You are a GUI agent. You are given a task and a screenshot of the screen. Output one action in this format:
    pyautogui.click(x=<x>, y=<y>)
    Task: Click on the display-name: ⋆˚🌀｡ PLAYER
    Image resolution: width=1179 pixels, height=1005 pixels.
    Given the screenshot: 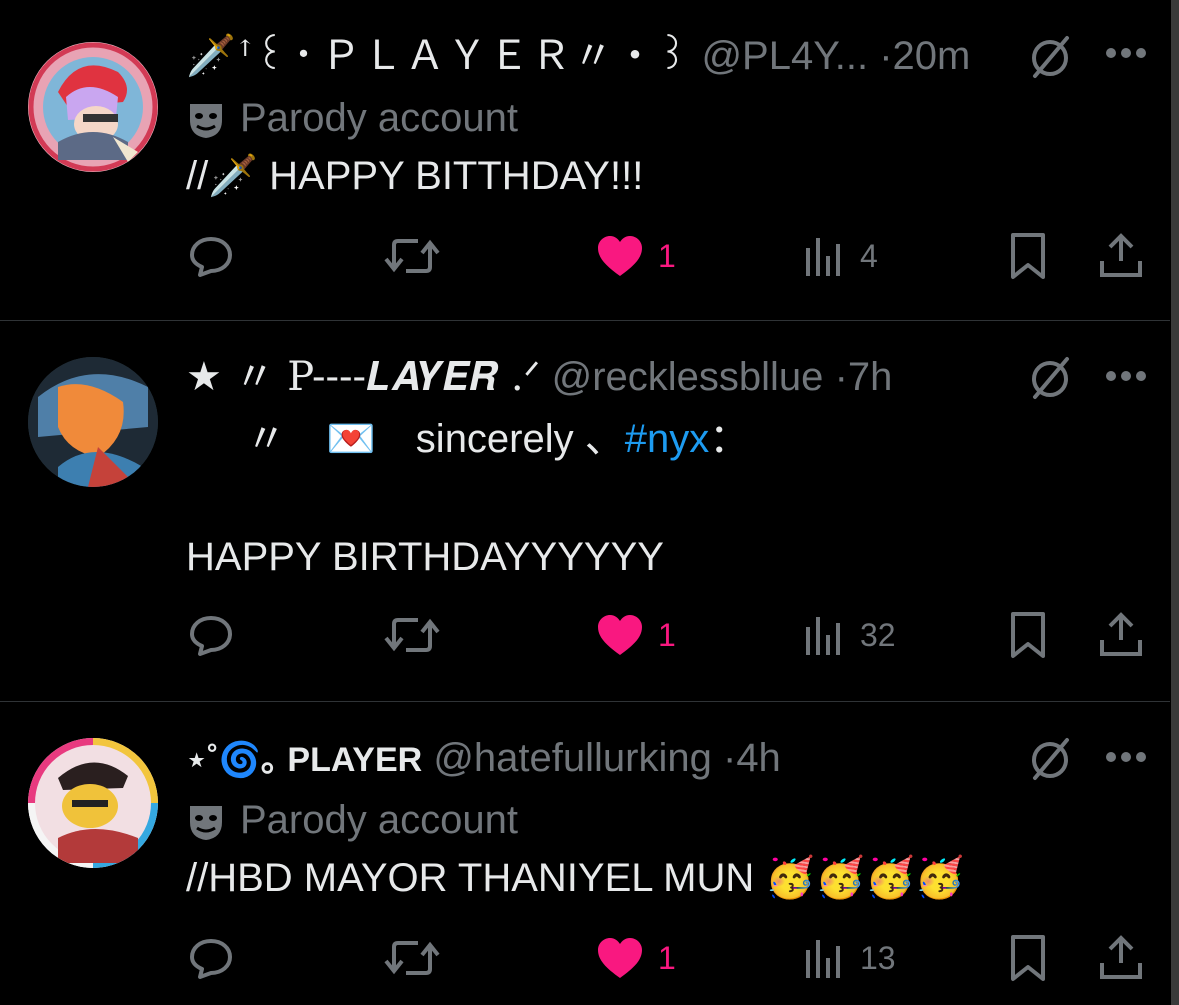 What is the action you would take?
    pyautogui.click(x=304, y=760)
    